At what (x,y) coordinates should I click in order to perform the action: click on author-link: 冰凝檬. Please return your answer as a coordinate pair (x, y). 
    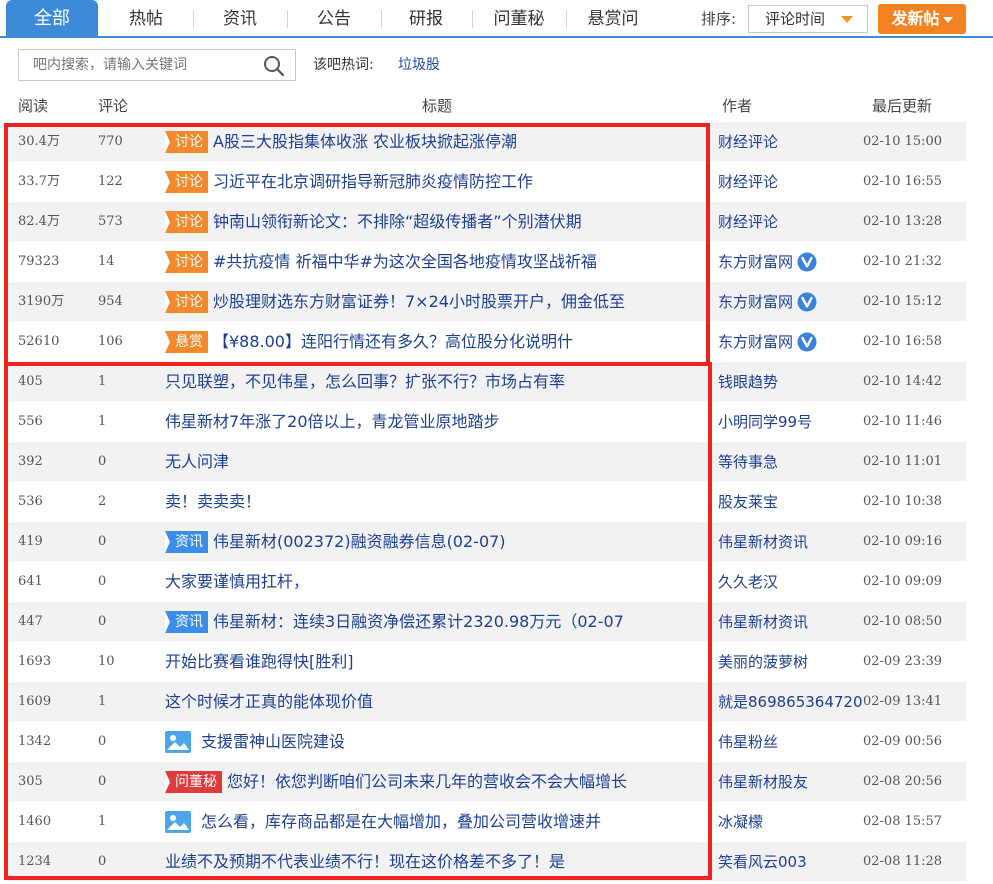
    Looking at the image, I should click on (740, 822).